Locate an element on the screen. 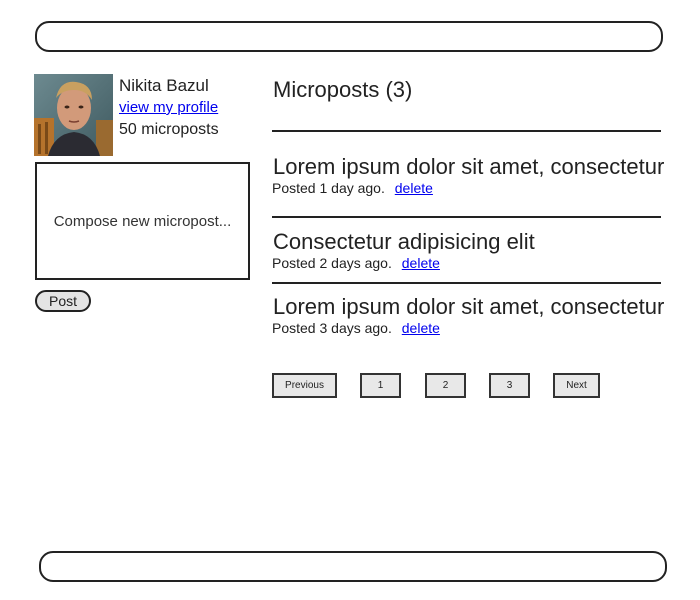 Image resolution: width=700 pixels, height=600 pixels. avatar-image is located at coordinates (73, 115).